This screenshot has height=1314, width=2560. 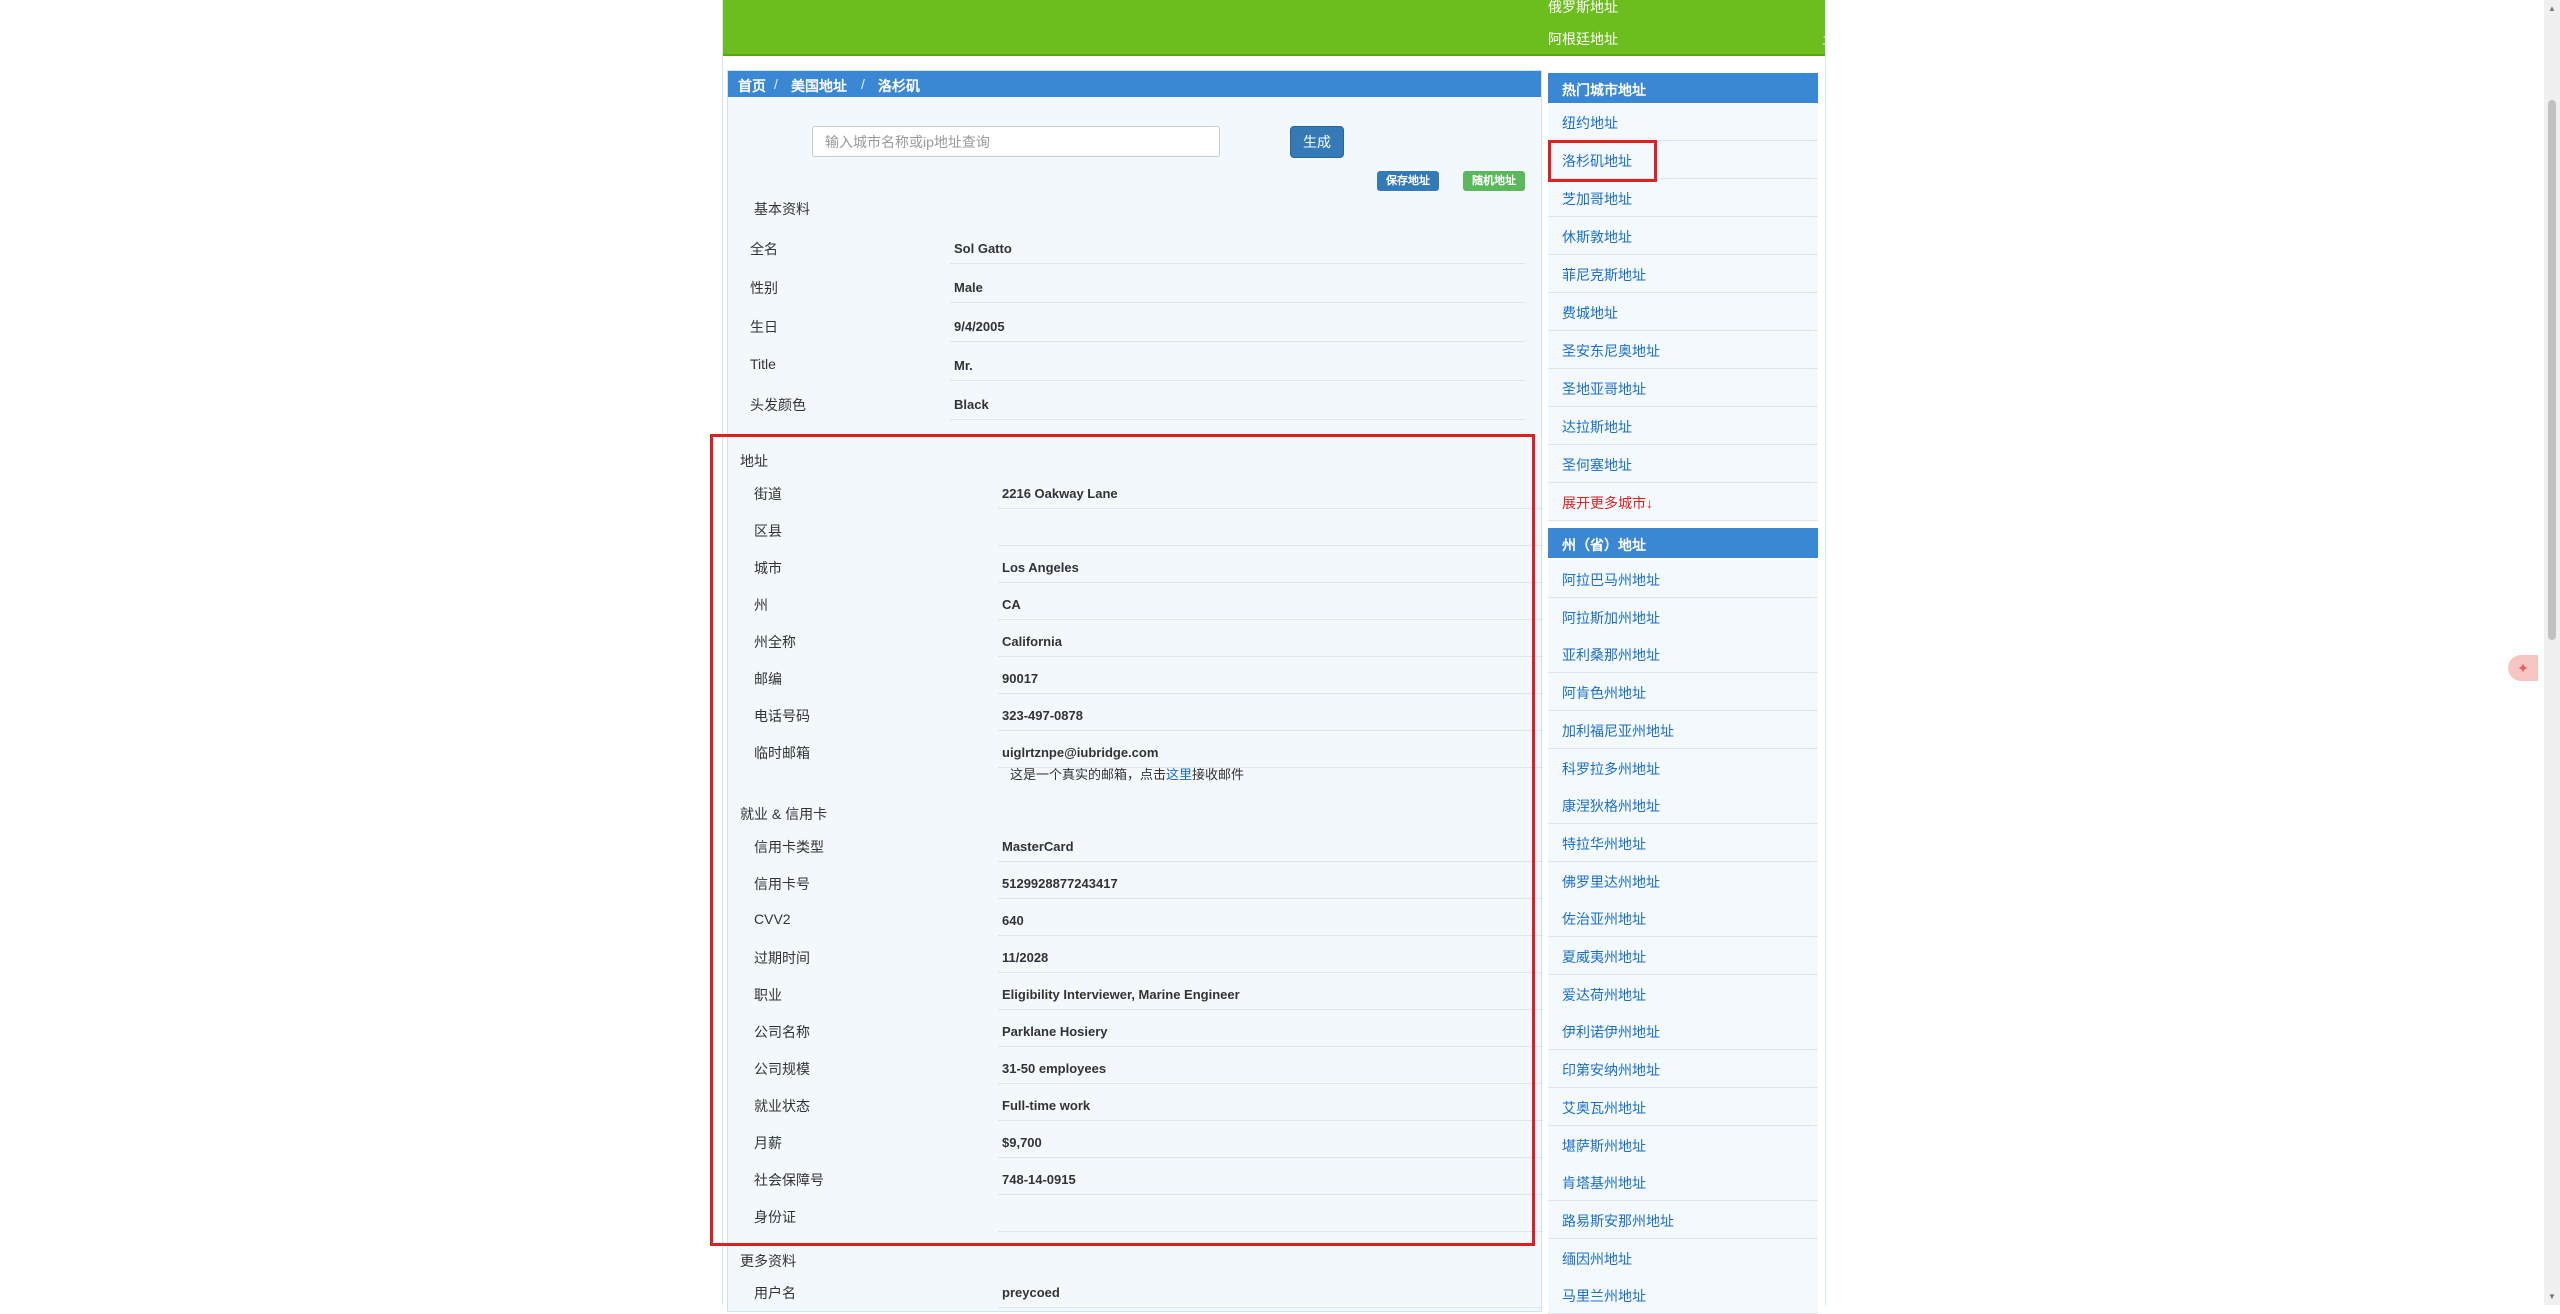 What do you see at coordinates (983, 248) in the screenshot?
I see `field-value: Sol Gatto` at bounding box center [983, 248].